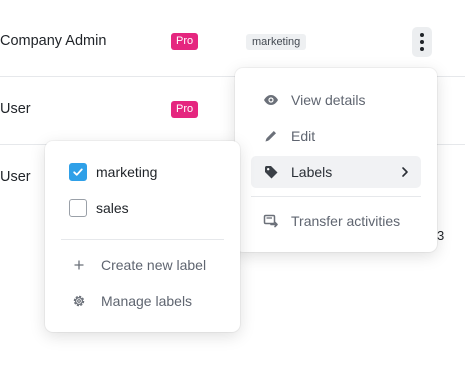 The image size is (465, 379). What do you see at coordinates (336, 172) in the screenshot?
I see `labels-menu-item: Labels` at bounding box center [336, 172].